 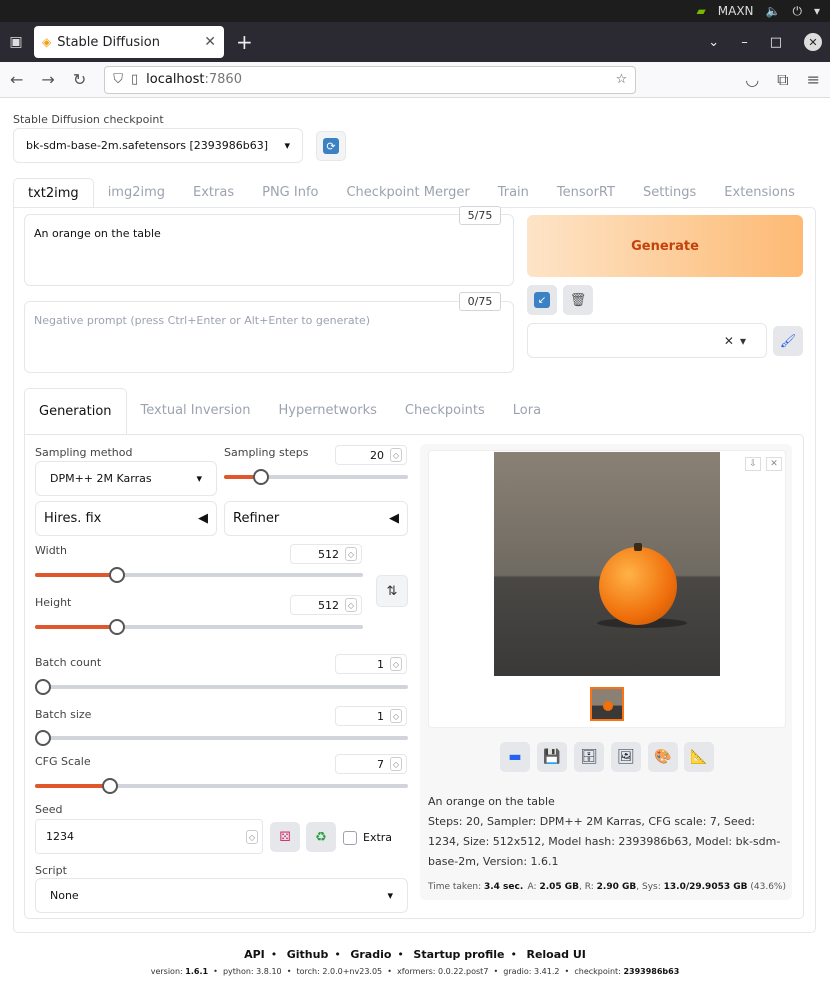 I want to click on tab-tensorrt: TensorRT, so click(x=586, y=193).